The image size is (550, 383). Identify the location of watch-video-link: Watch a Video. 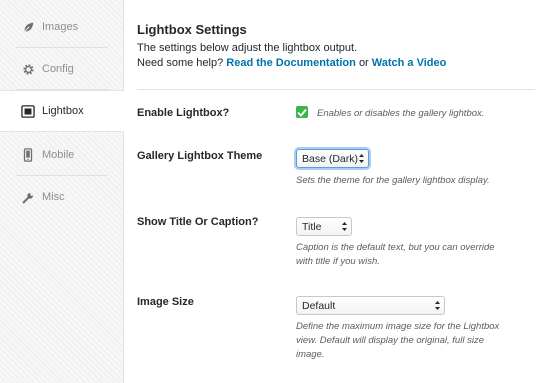
(409, 63).